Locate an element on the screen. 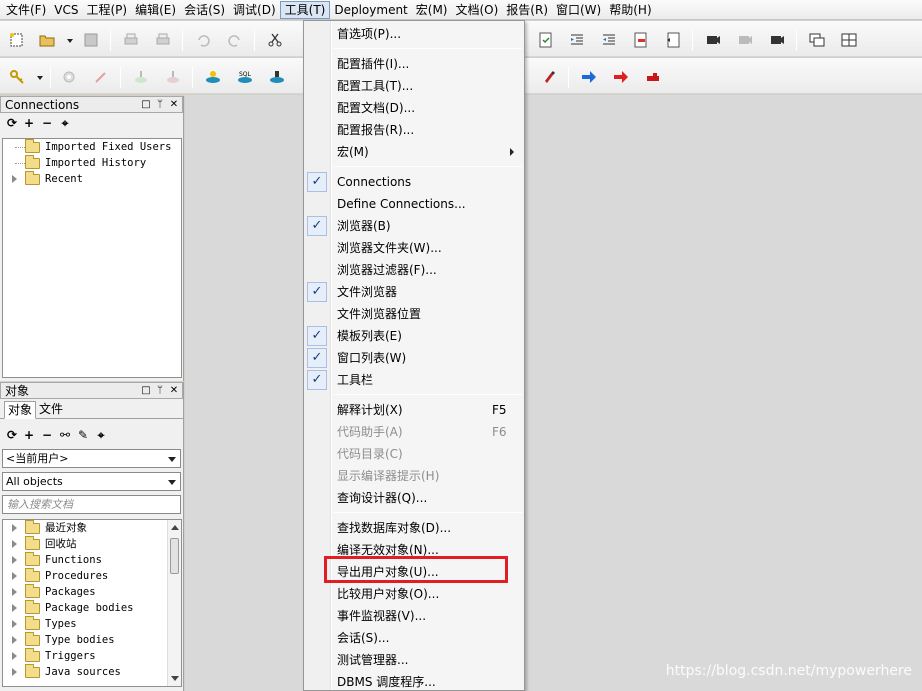  scroll-down-icon is located at coordinates (175, 678).